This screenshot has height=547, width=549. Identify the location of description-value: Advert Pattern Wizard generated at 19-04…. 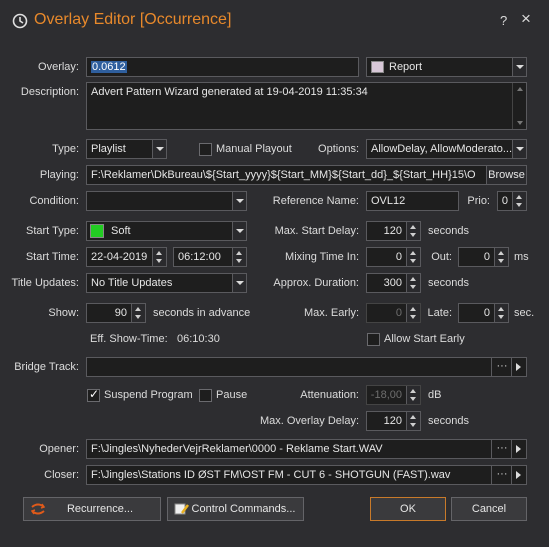
(229, 92).